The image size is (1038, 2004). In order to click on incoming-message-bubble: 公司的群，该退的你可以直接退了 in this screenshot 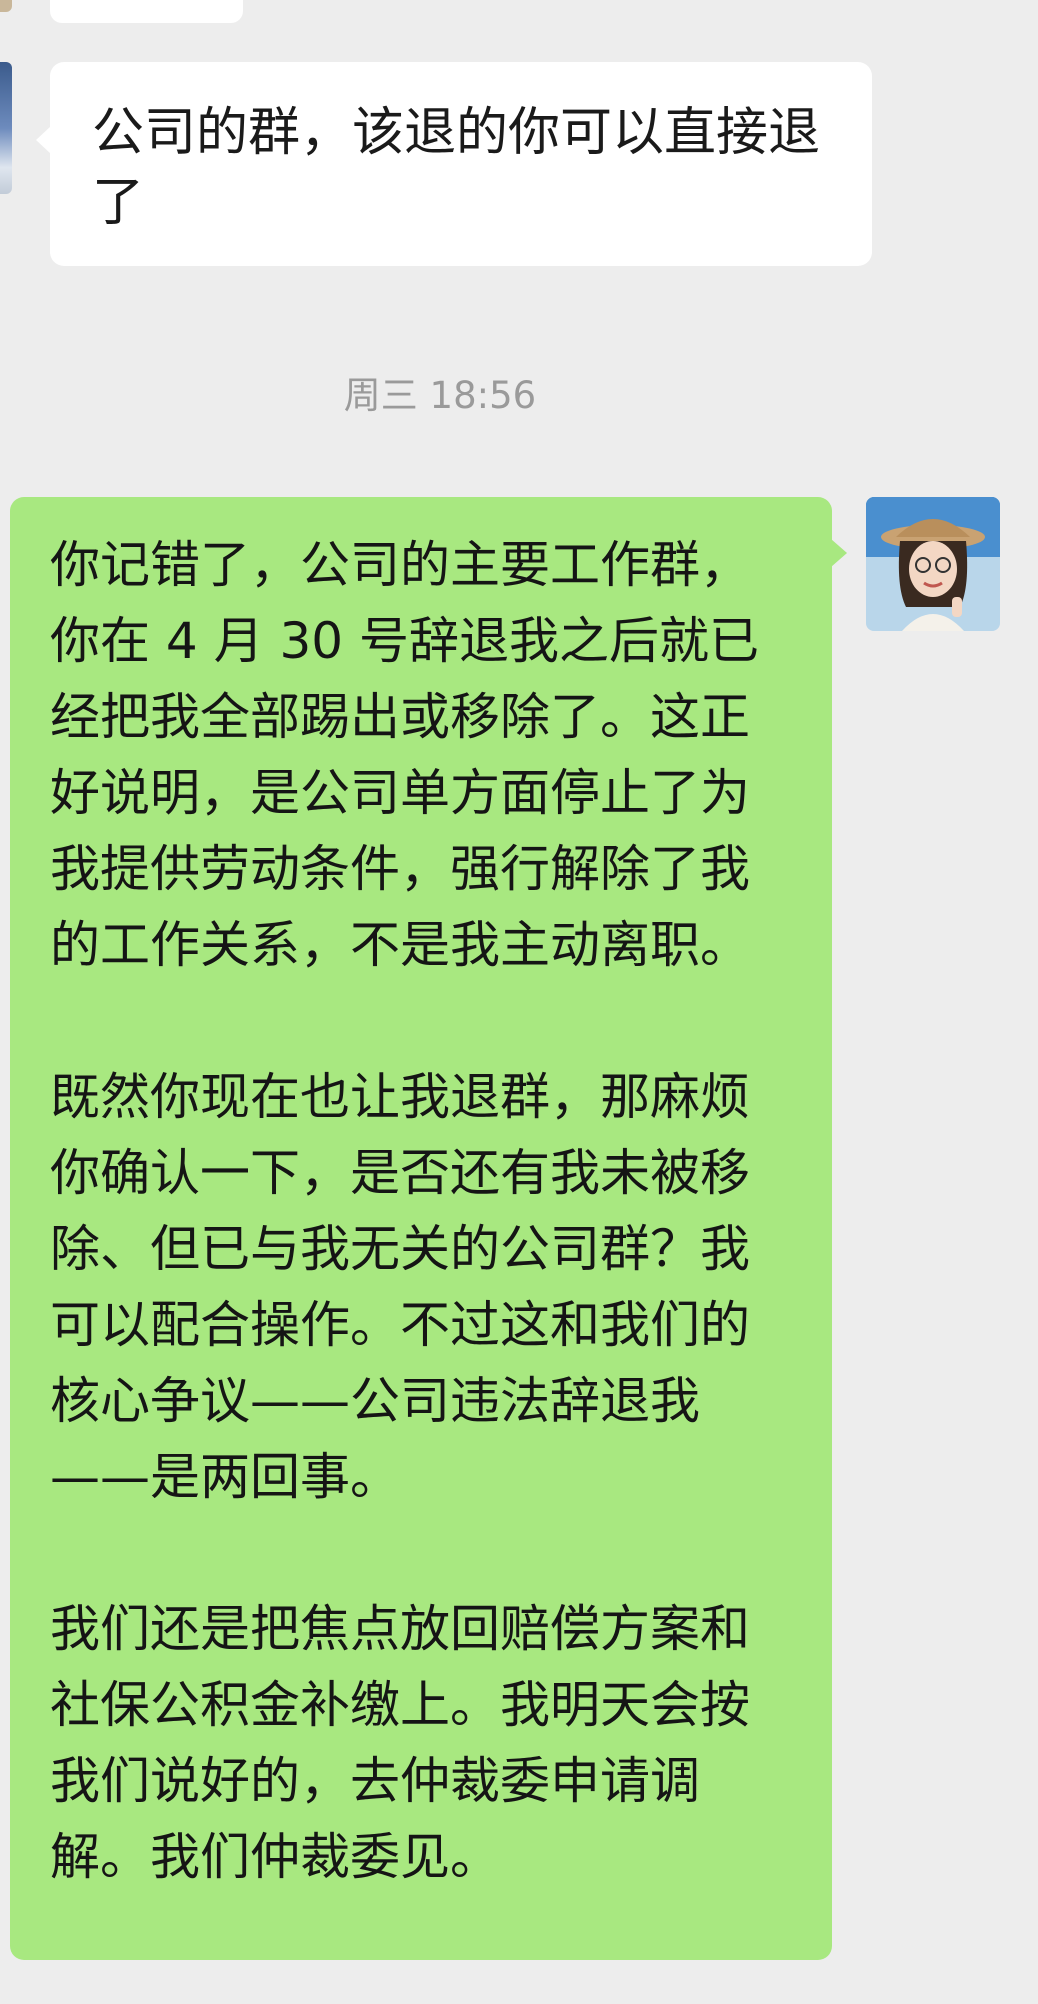, I will do `click(454, 164)`.